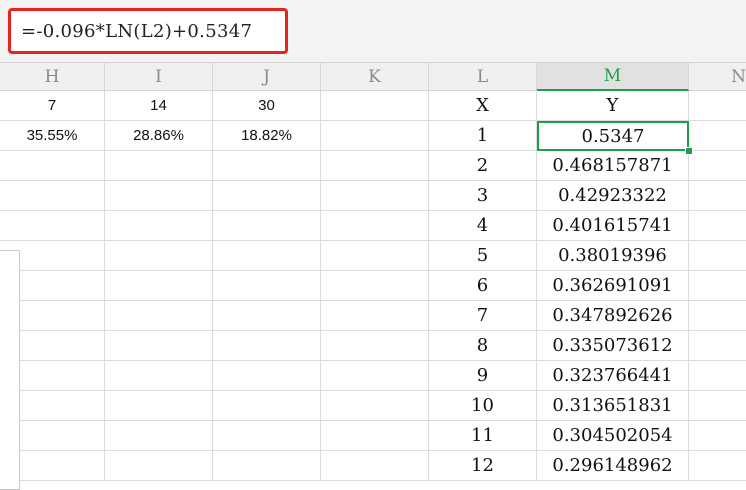 This screenshot has height=490, width=746. Describe the element at coordinates (613, 166) in the screenshot. I see `y-cell: 0.468157871` at that location.